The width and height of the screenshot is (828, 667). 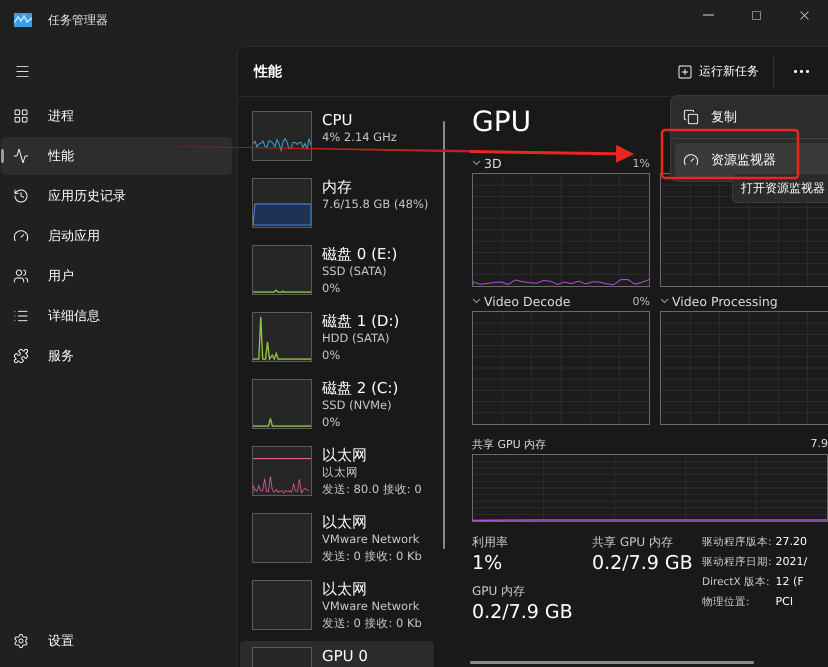 I want to click on window-title: 任务管理器, so click(x=78, y=20).